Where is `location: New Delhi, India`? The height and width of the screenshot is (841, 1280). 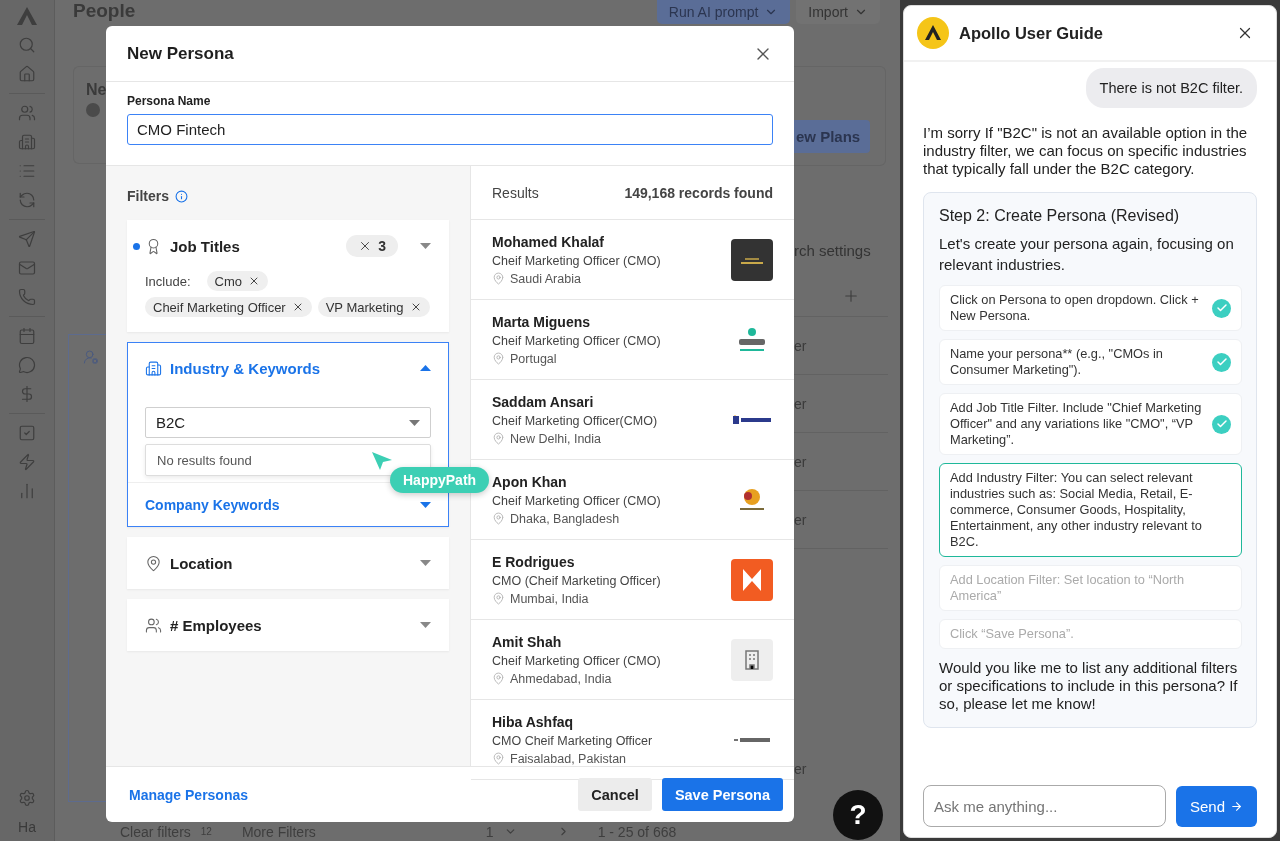
location: New Delhi, India is located at coordinates (555, 438).